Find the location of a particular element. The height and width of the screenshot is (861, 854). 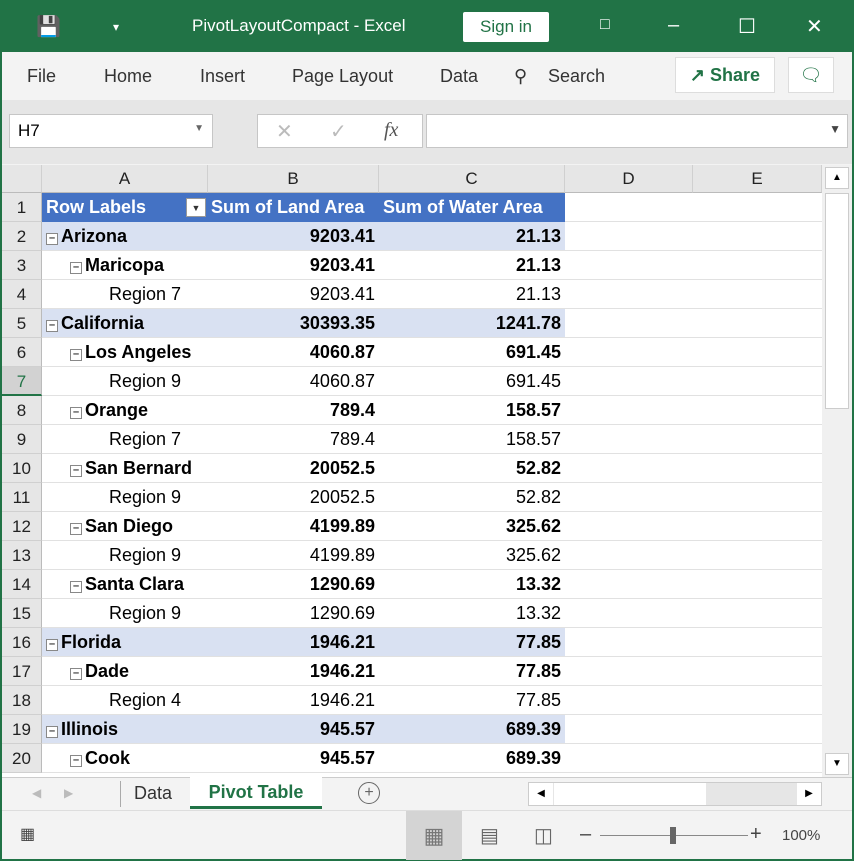

search-icon: ⚲ is located at coordinates (520, 76).